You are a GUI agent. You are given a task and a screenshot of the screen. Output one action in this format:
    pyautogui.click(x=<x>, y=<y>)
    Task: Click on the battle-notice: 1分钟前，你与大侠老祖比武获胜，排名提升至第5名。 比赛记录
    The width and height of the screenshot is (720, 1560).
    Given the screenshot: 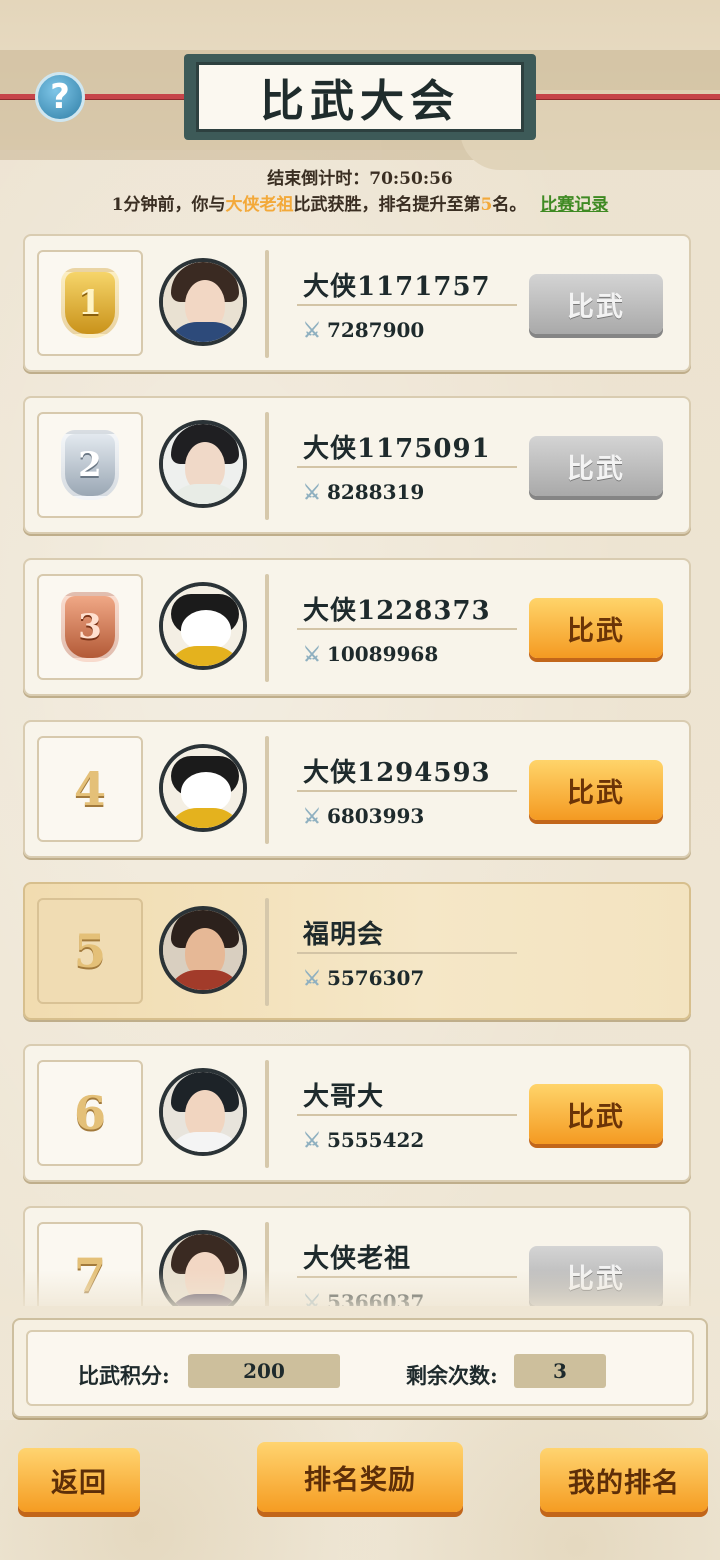 What is the action you would take?
    pyautogui.click(x=360, y=202)
    